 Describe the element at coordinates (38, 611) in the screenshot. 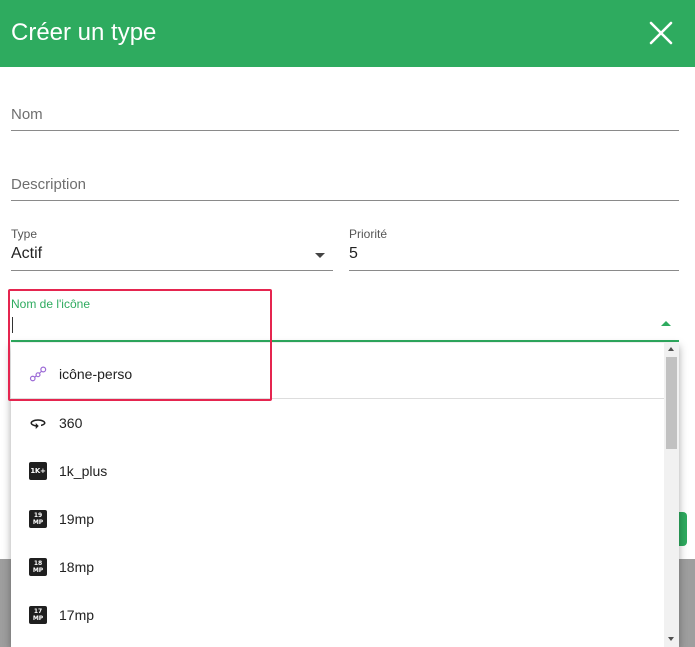

I see `icon-glyph-top: 17` at that location.